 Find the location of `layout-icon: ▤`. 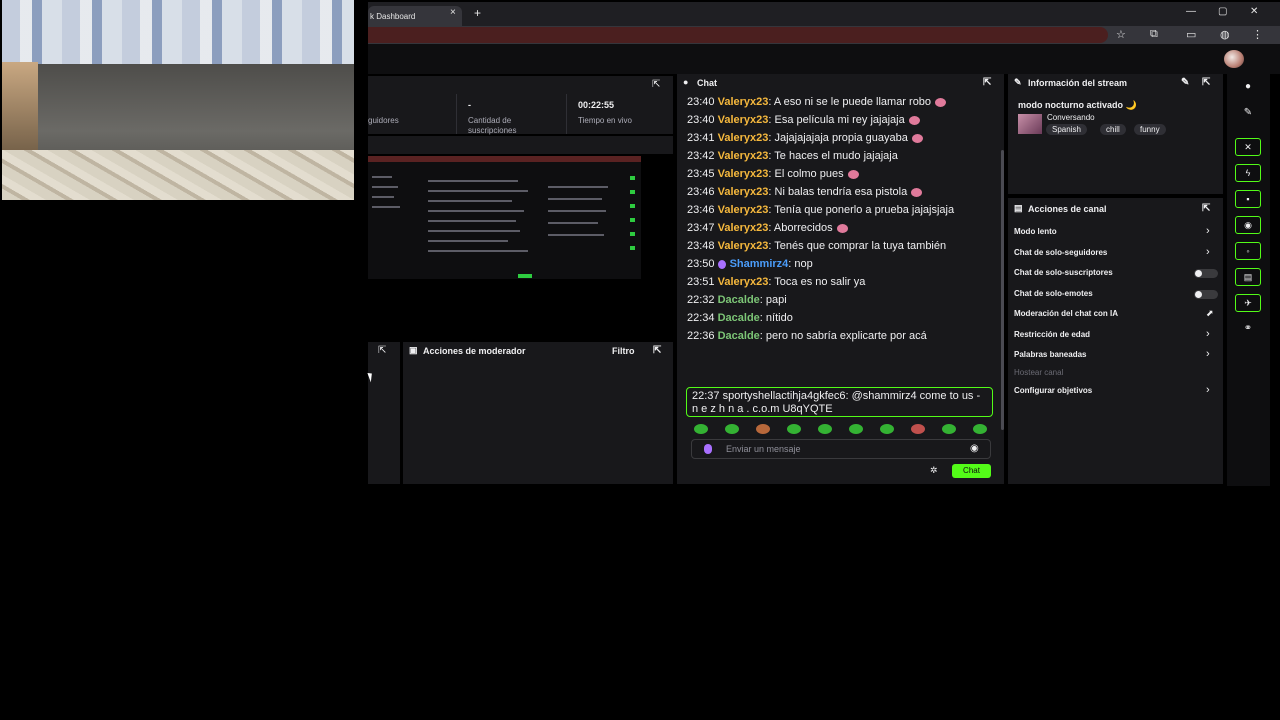

layout-icon: ▤ is located at coordinates (1248, 277).